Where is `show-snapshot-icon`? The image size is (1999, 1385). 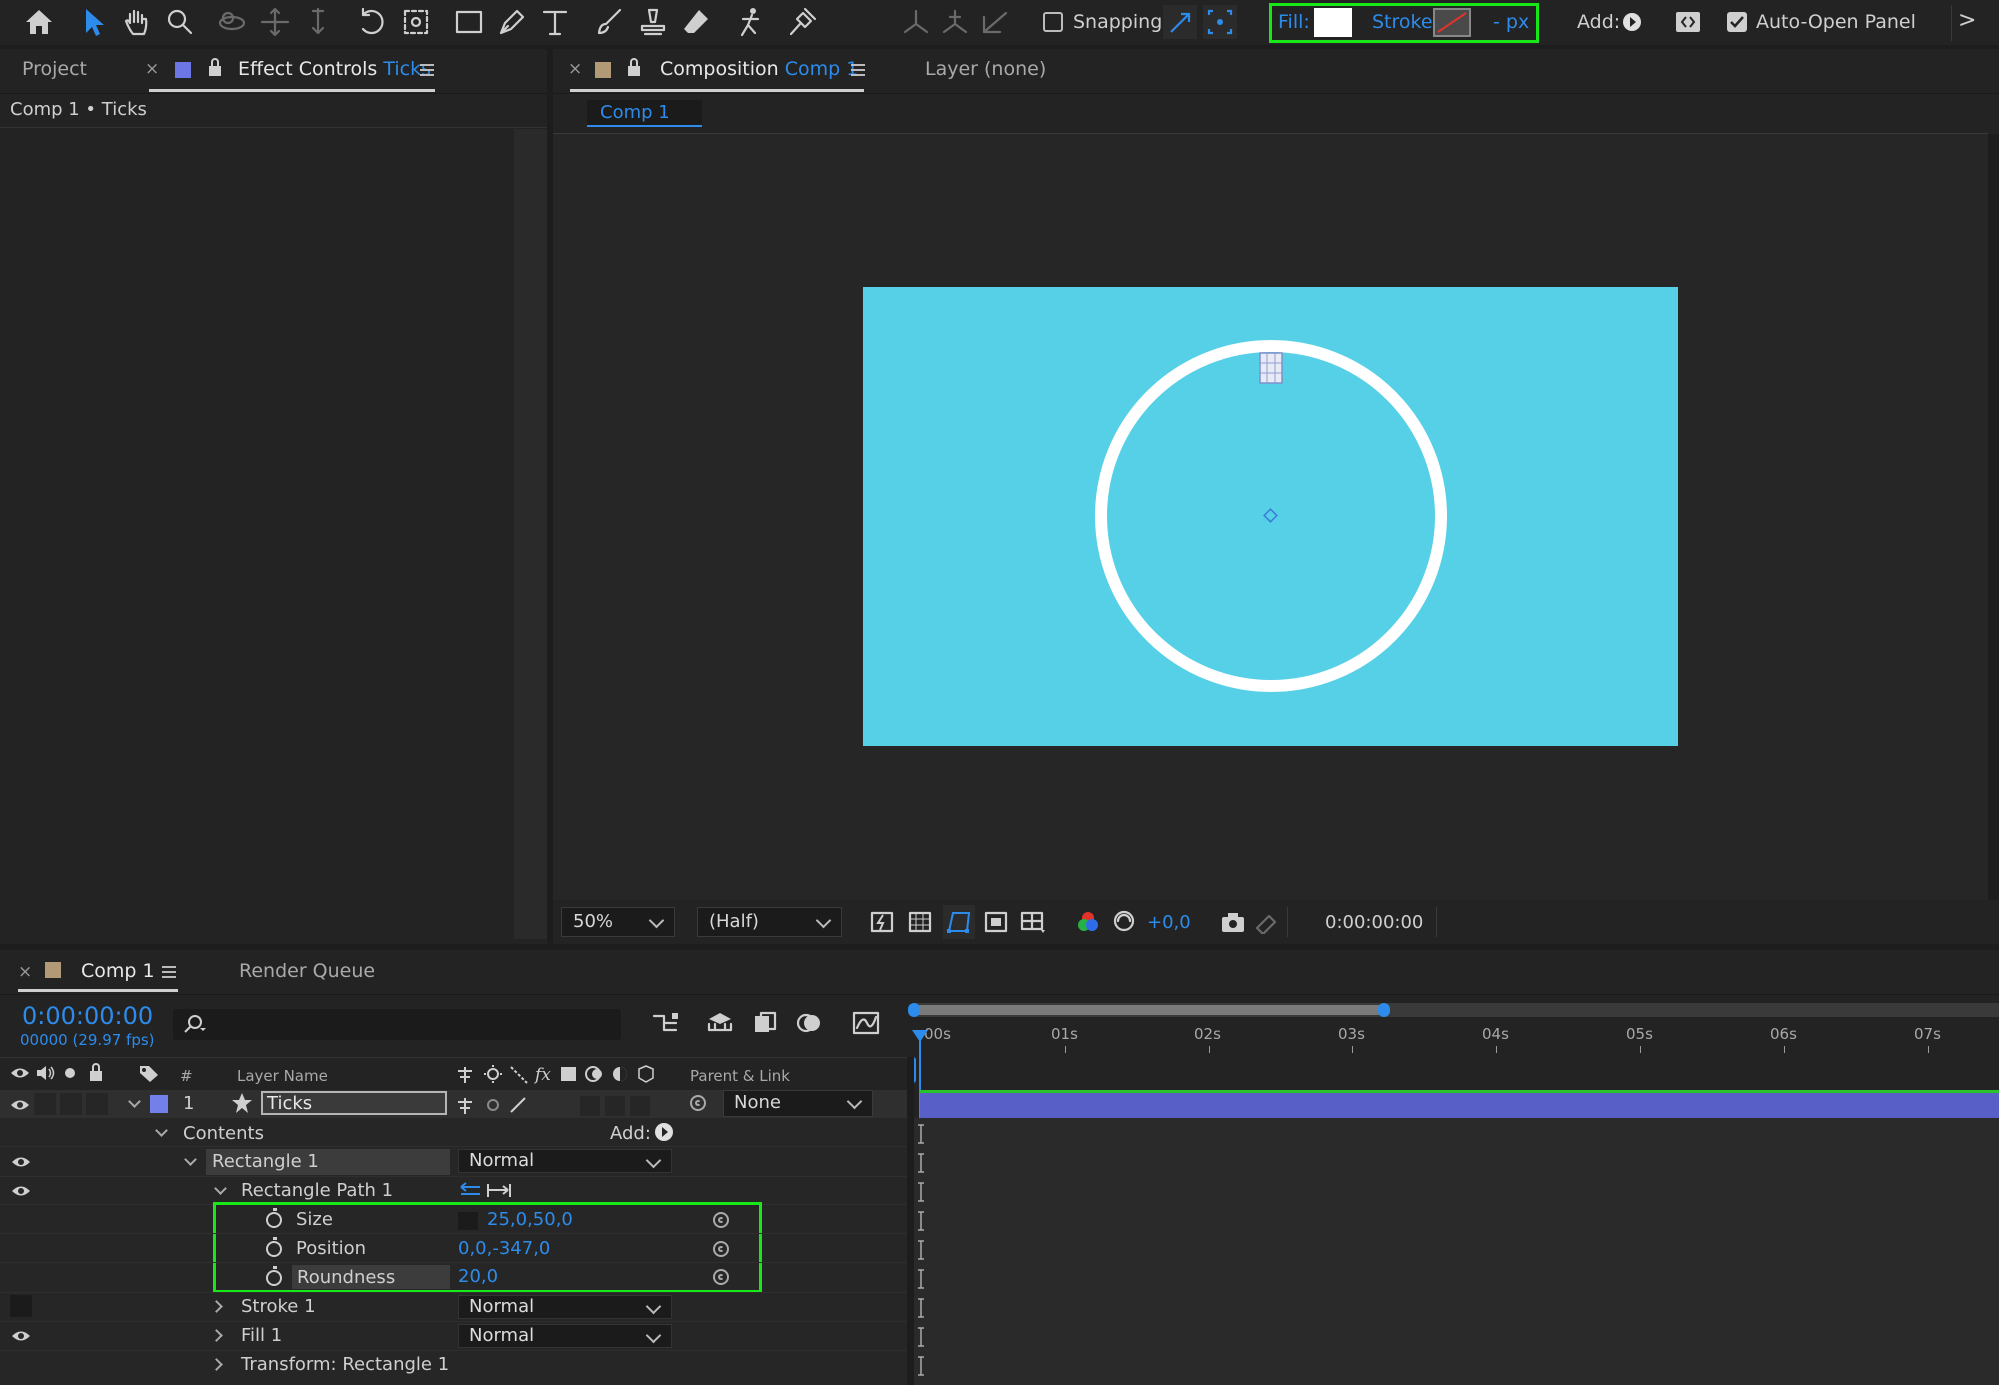
show-snapshot-icon is located at coordinates (1266, 922).